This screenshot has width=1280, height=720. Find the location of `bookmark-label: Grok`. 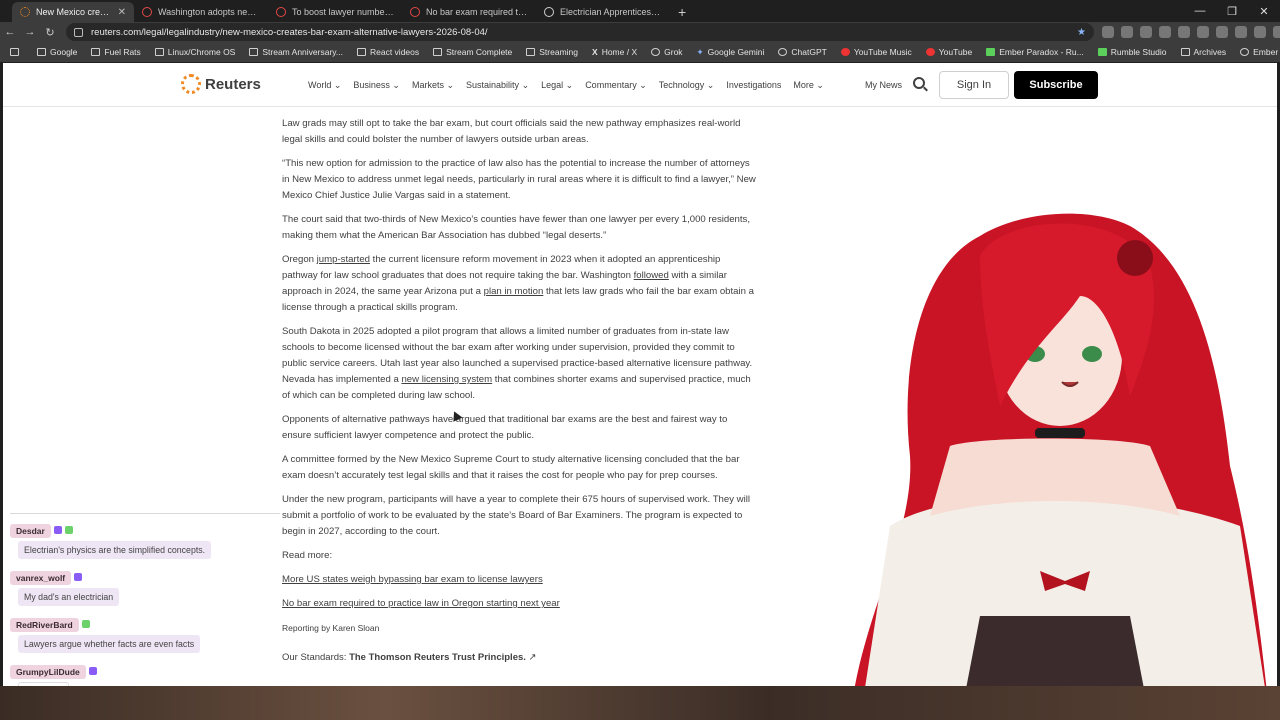

bookmark-label: Grok is located at coordinates (673, 52).